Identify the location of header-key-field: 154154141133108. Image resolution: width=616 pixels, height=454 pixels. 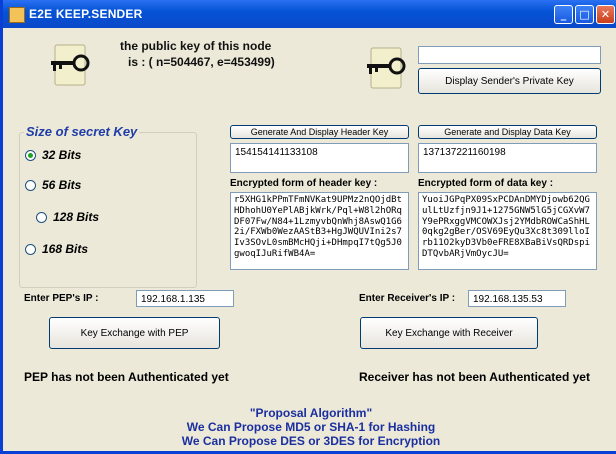
(319, 158).